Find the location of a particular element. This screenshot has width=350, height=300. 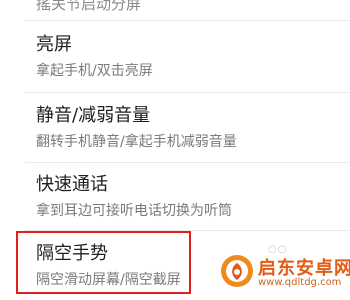

setting-subtitle: 翻转手机静音/拿起手机减弱音量 is located at coordinates (136, 142).